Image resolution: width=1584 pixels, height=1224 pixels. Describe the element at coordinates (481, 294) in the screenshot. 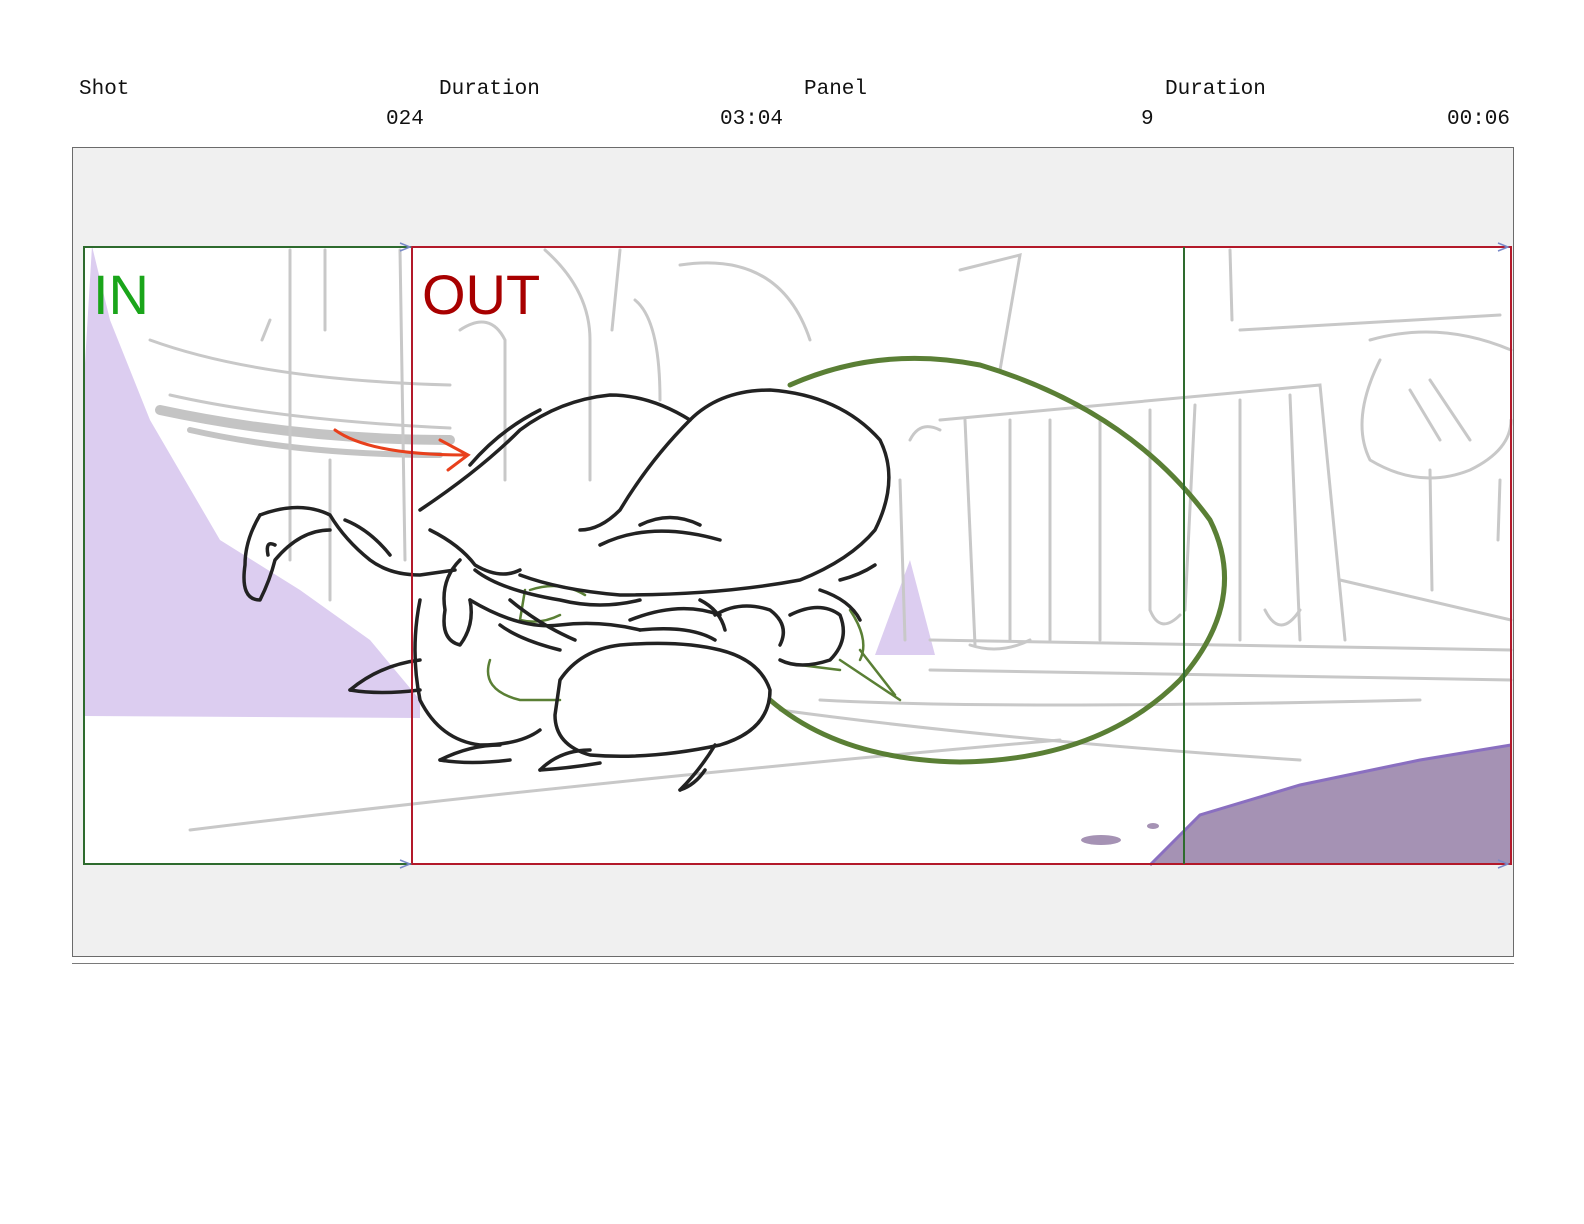

I see `out-label: OUT` at that location.